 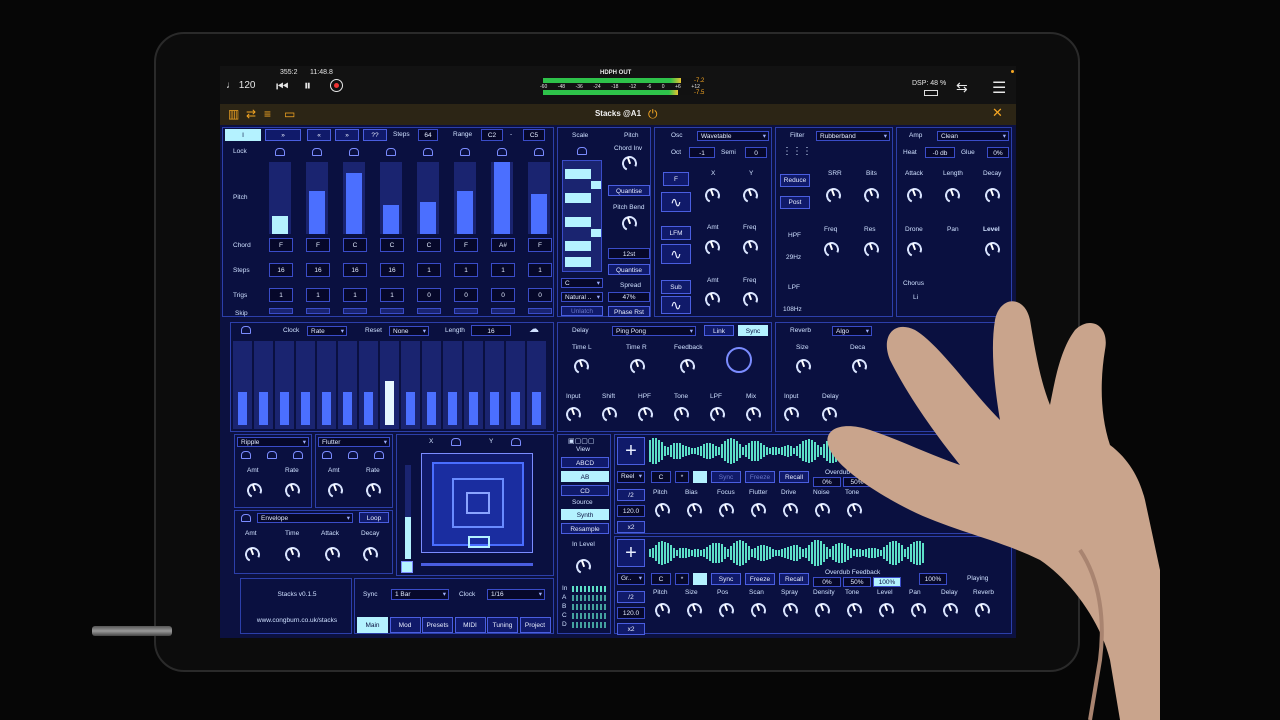 I want to click on looper2-div-button: /2, so click(x=631, y=597).